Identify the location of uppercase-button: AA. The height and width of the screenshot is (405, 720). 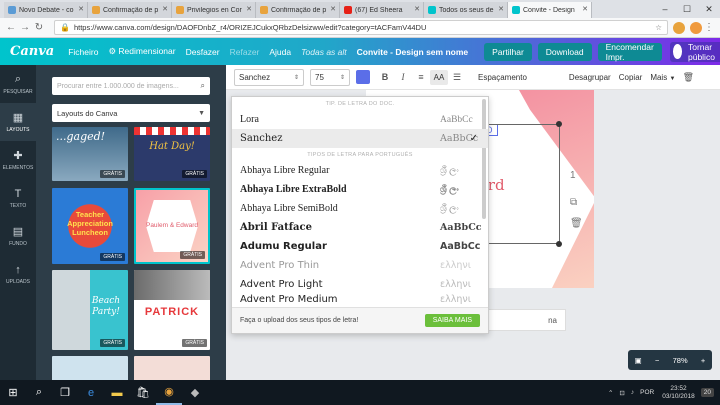
(439, 77).